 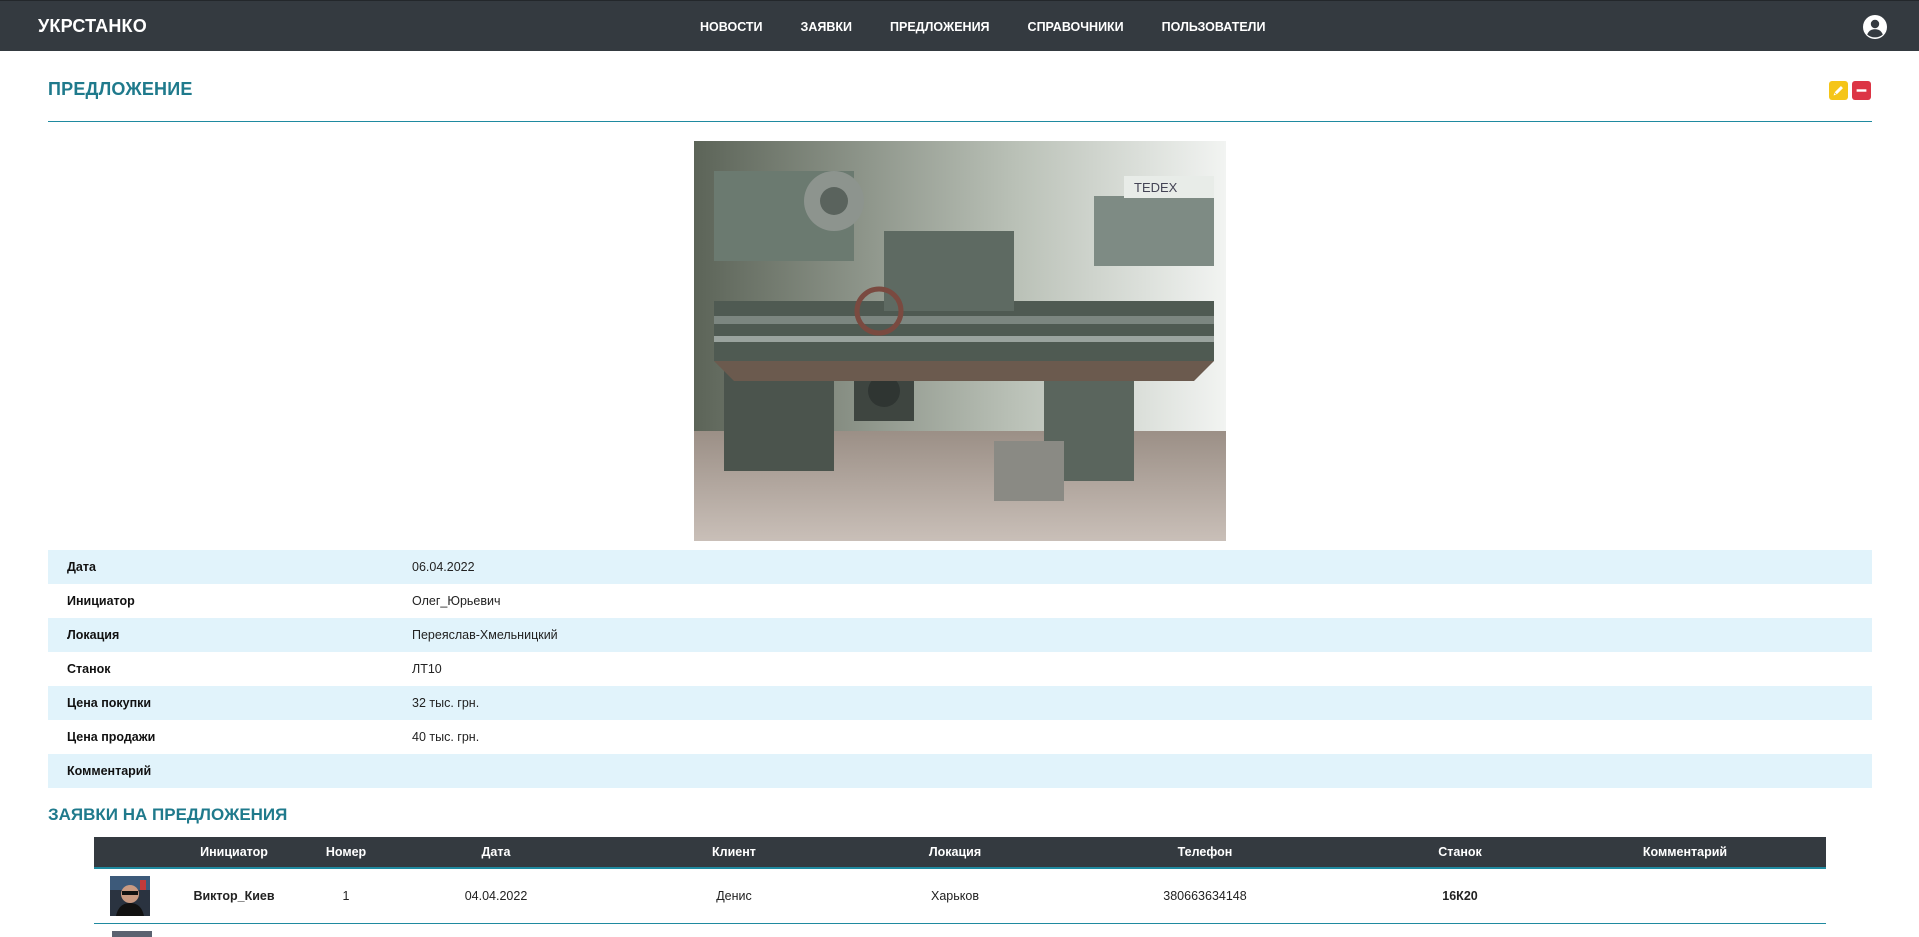 I want to click on detail-value: 32 тыс. грн., so click(x=446, y=703).